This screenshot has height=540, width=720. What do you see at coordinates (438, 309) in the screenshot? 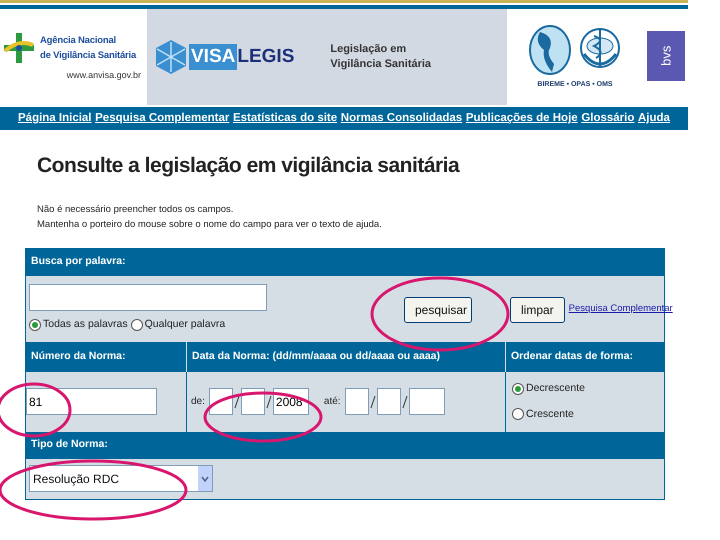
I see `search-button: pesquisar` at bounding box center [438, 309].